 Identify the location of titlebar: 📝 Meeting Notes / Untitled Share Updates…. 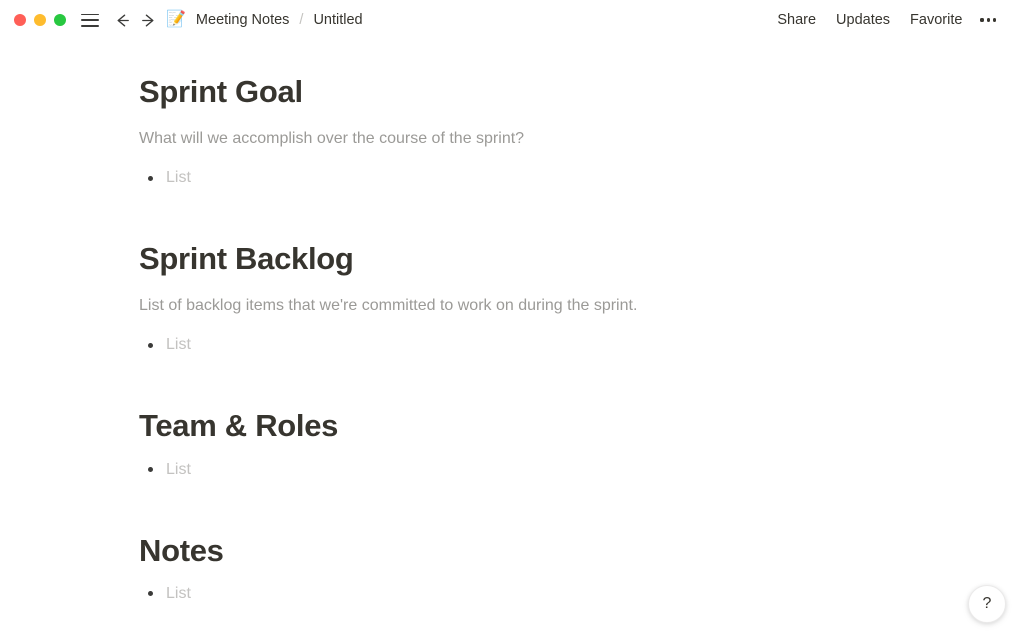
(512, 20).